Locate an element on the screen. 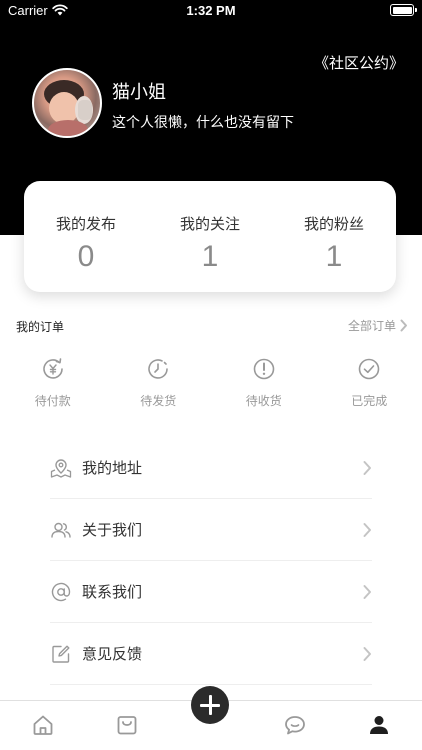  status-bar: Carrier 1:32 PM is located at coordinates (211, 11).